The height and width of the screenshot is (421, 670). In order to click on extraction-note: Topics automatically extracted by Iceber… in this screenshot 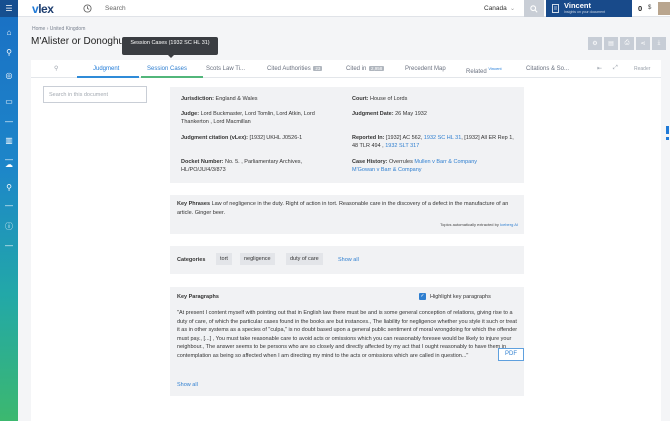, I will do `click(479, 224)`.